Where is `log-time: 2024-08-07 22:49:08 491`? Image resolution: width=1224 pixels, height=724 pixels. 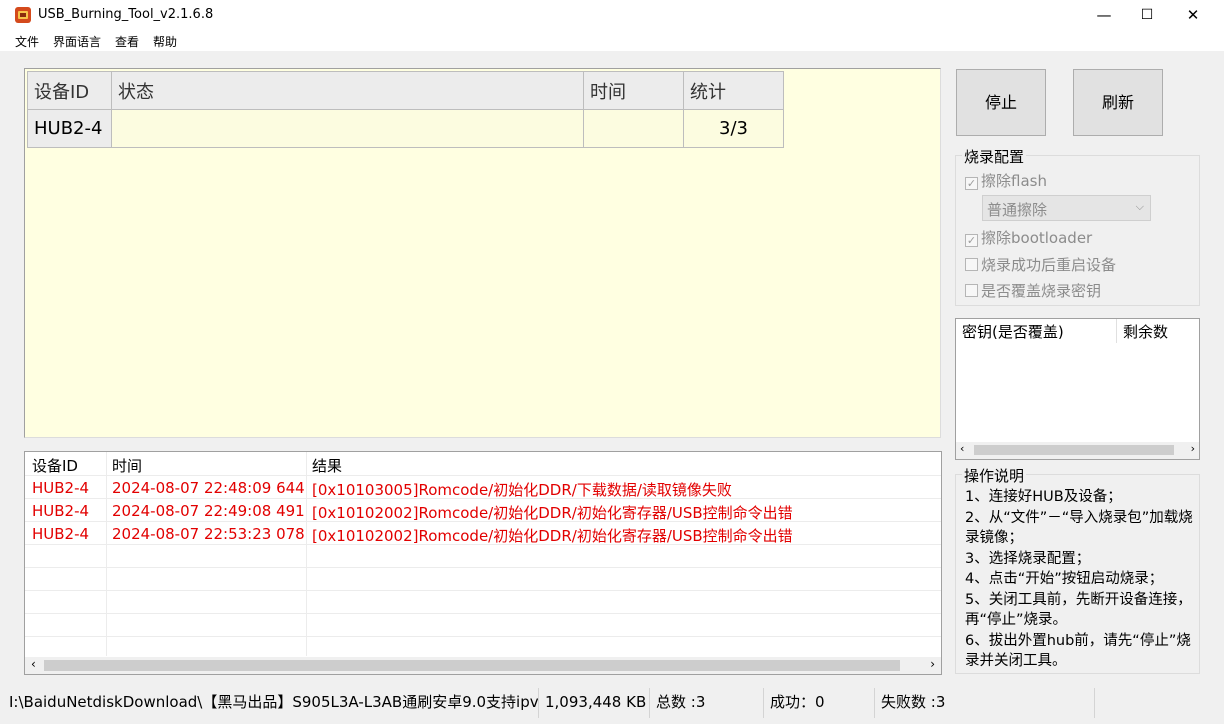
log-time: 2024-08-07 22:49:08 491 is located at coordinates (208, 511).